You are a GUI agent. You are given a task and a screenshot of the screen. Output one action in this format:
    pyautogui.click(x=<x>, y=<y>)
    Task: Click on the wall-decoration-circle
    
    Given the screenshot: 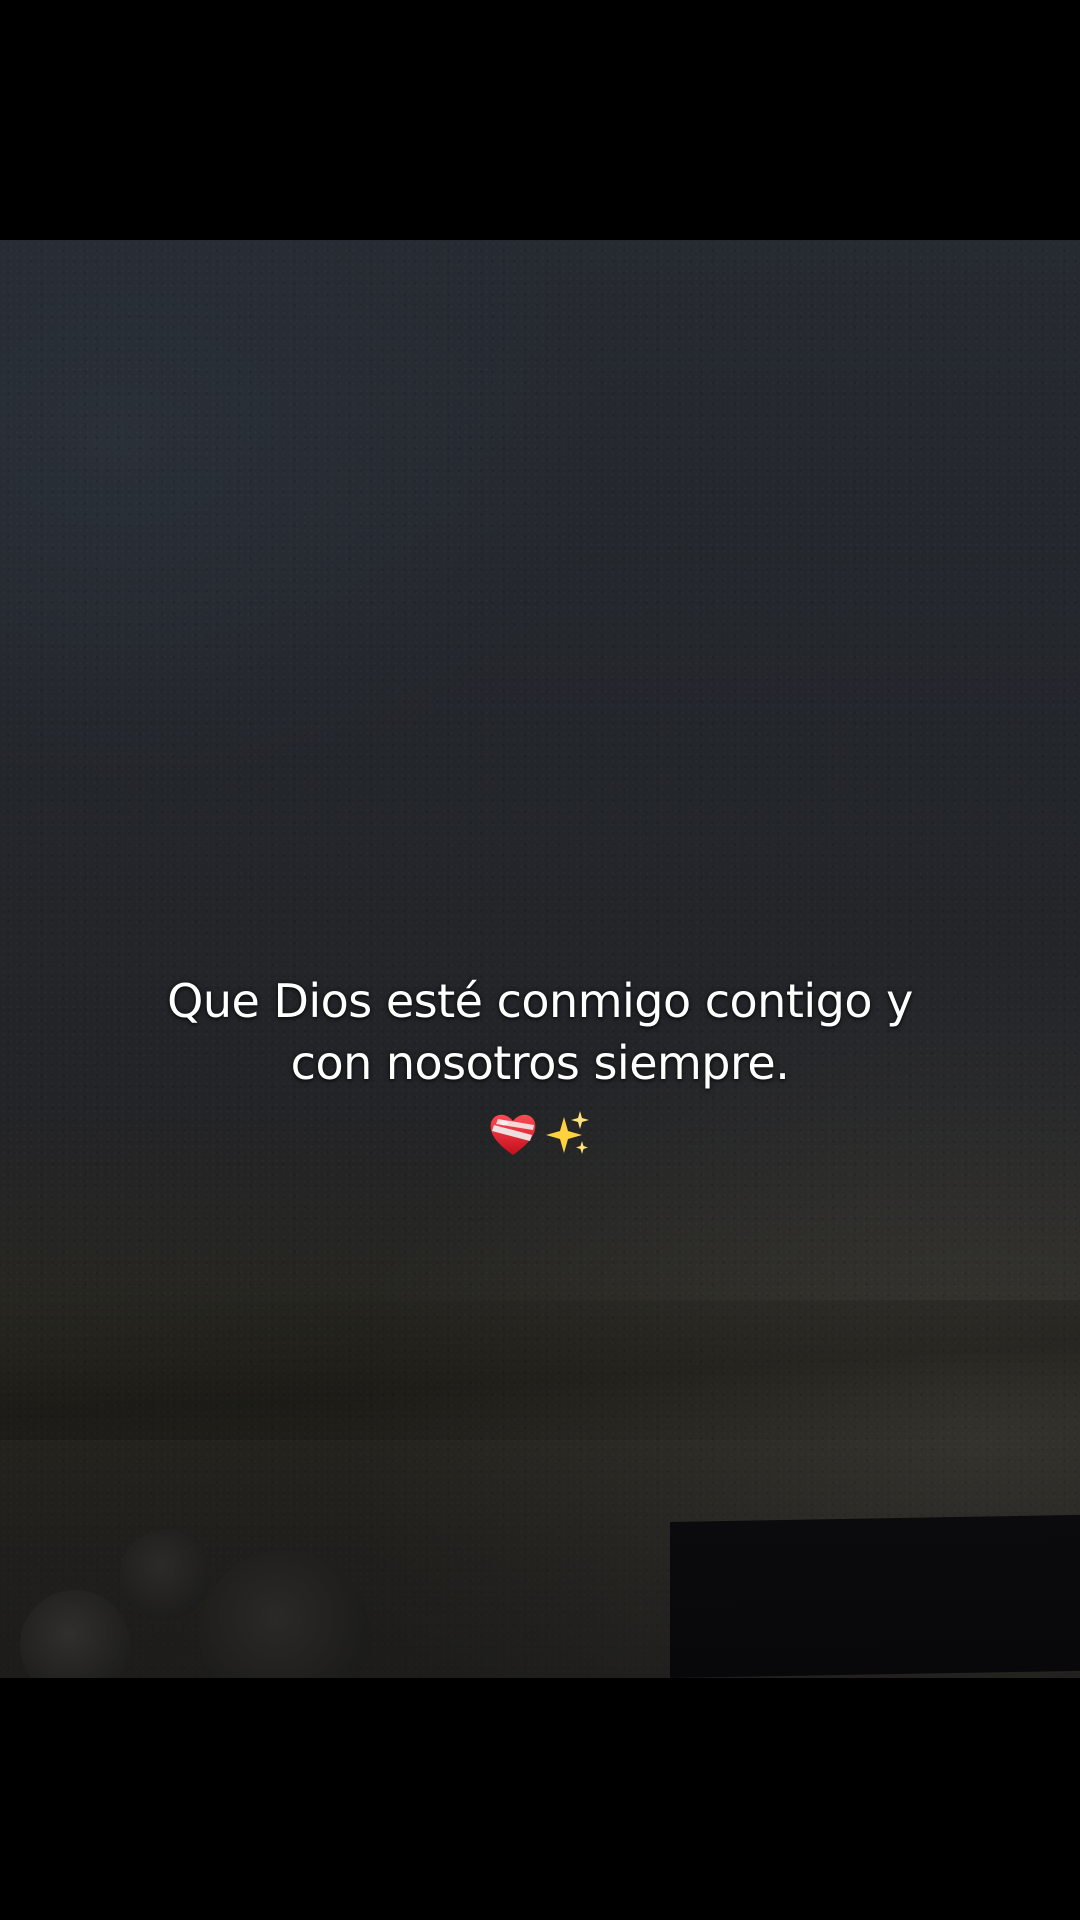 What is the action you would take?
    pyautogui.click(x=165, y=1575)
    